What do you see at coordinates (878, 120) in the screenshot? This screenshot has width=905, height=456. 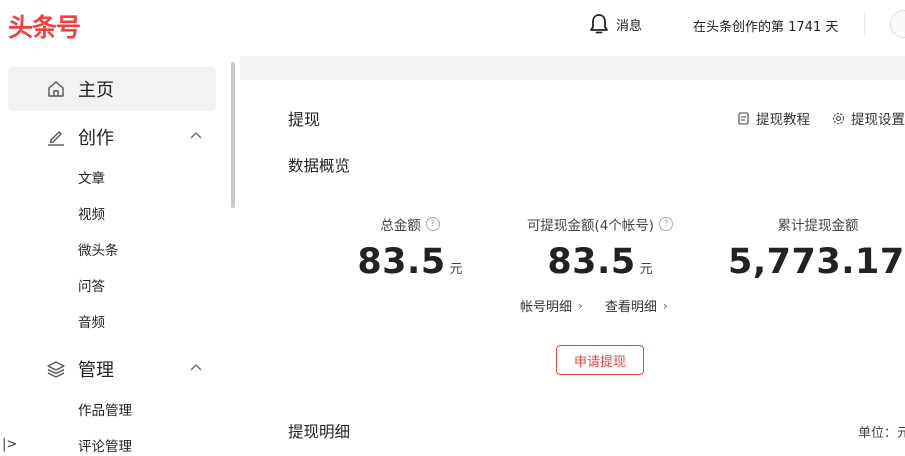 I see `settings-link-label: 提现设置` at bounding box center [878, 120].